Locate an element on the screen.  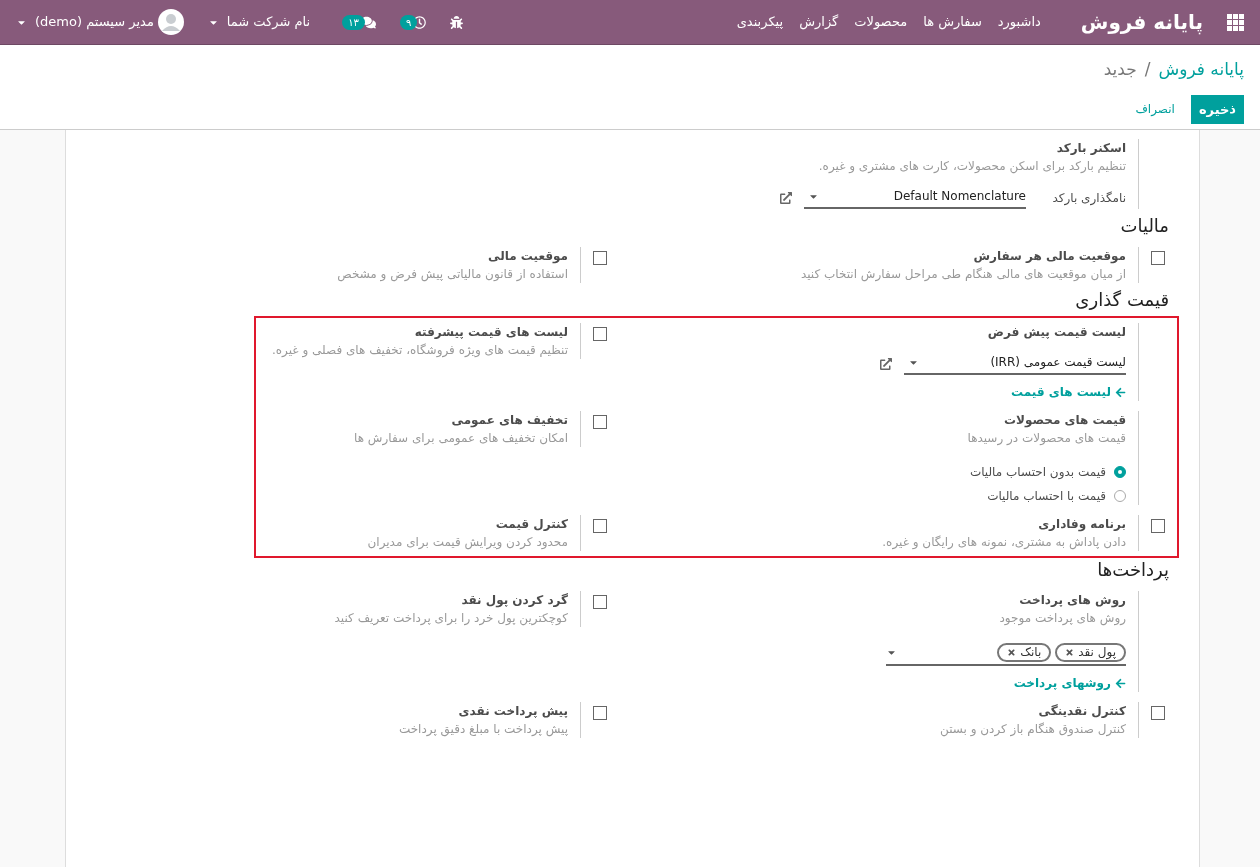
setting-description: روش های پرداخت موجود is located at coordinates (1062, 618).